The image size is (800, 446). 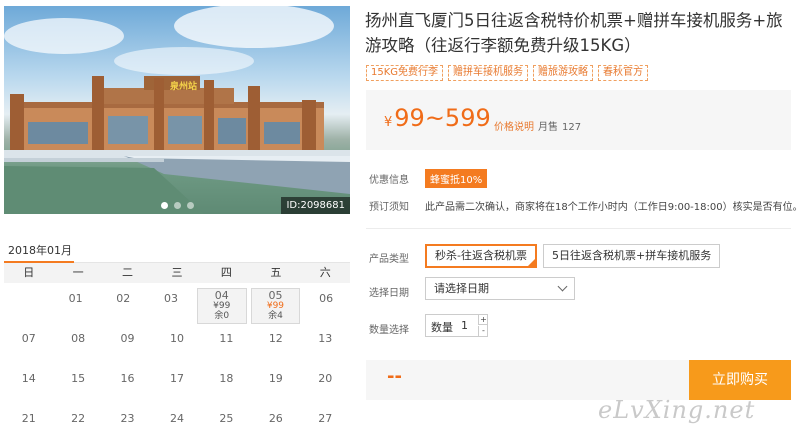 I want to click on day-number: 08, so click(x=78, y=338).